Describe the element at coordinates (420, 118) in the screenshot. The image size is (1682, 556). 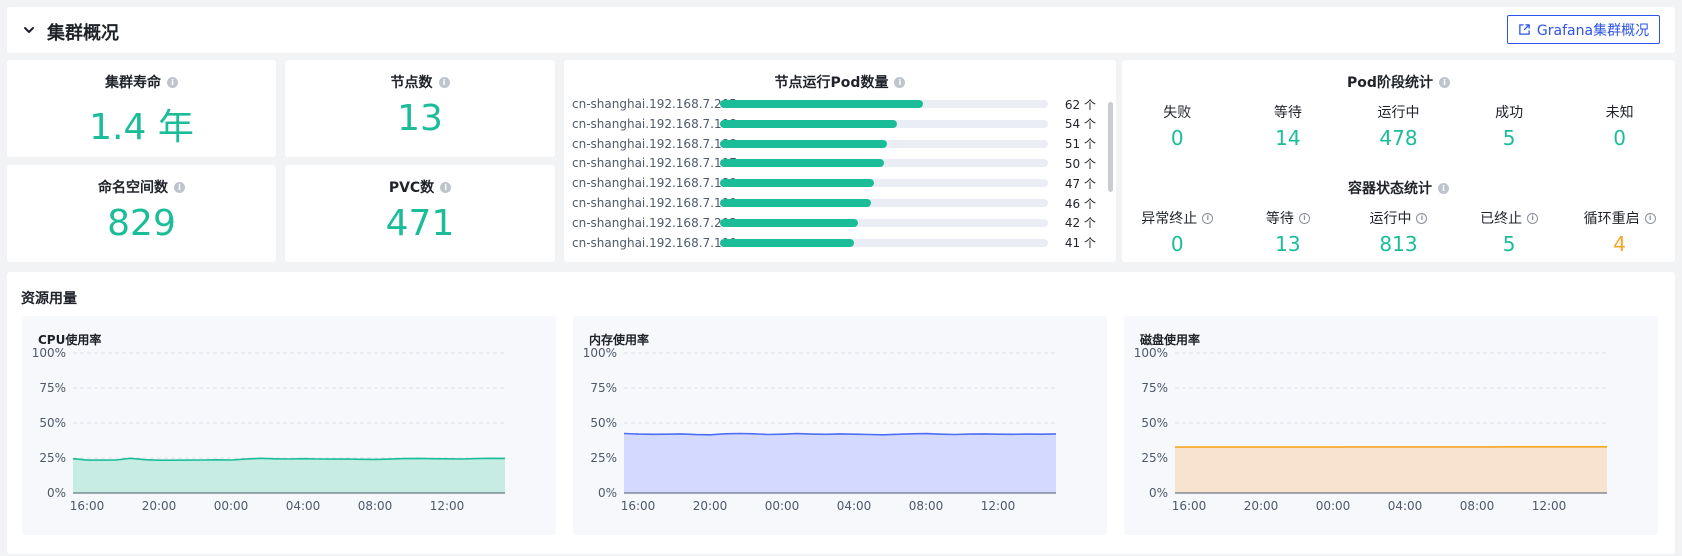
I see `node-count-value: 13` at that location.